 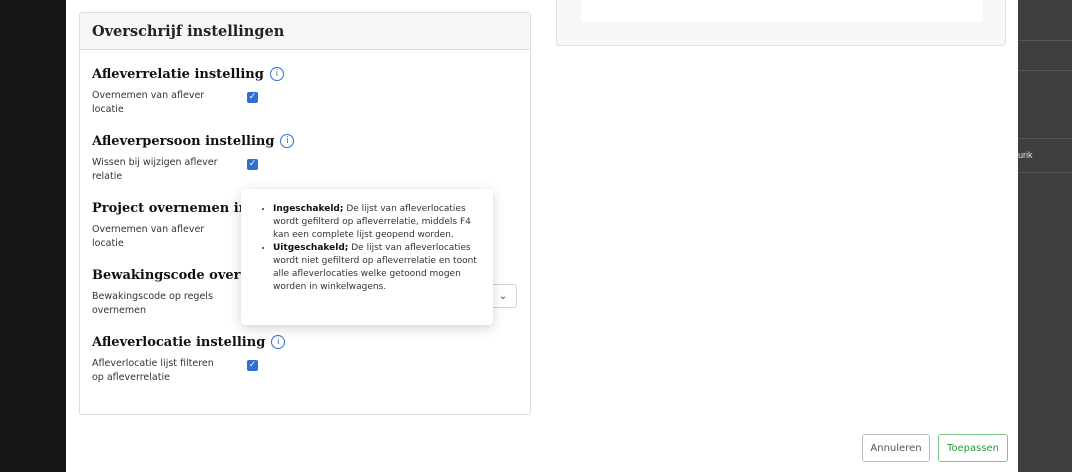 What do you see at coordinates (188, 31) in the screenshot?
I see `card-title: Overschrijf instellingen` at bounding box center [188, 31].